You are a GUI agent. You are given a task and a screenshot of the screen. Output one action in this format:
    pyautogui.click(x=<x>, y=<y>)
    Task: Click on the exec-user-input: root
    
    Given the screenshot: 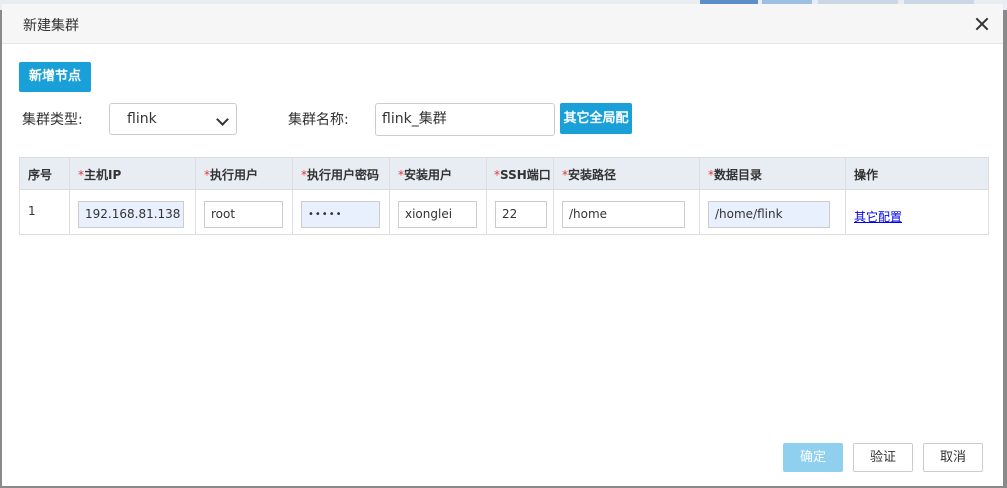 What is the action you would take?
    pyautogui.click(x=243, y=214)
    